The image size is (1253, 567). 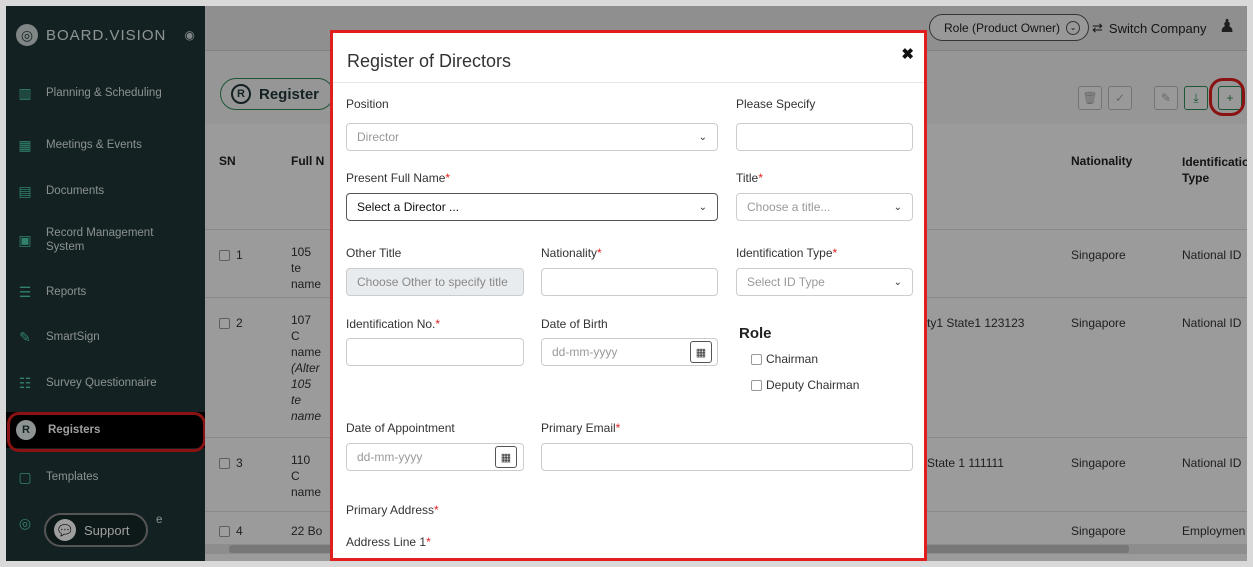 I want to click on date-of-appointment-placeholder: dd-mm-yyyy, so click(x=390, y=457).